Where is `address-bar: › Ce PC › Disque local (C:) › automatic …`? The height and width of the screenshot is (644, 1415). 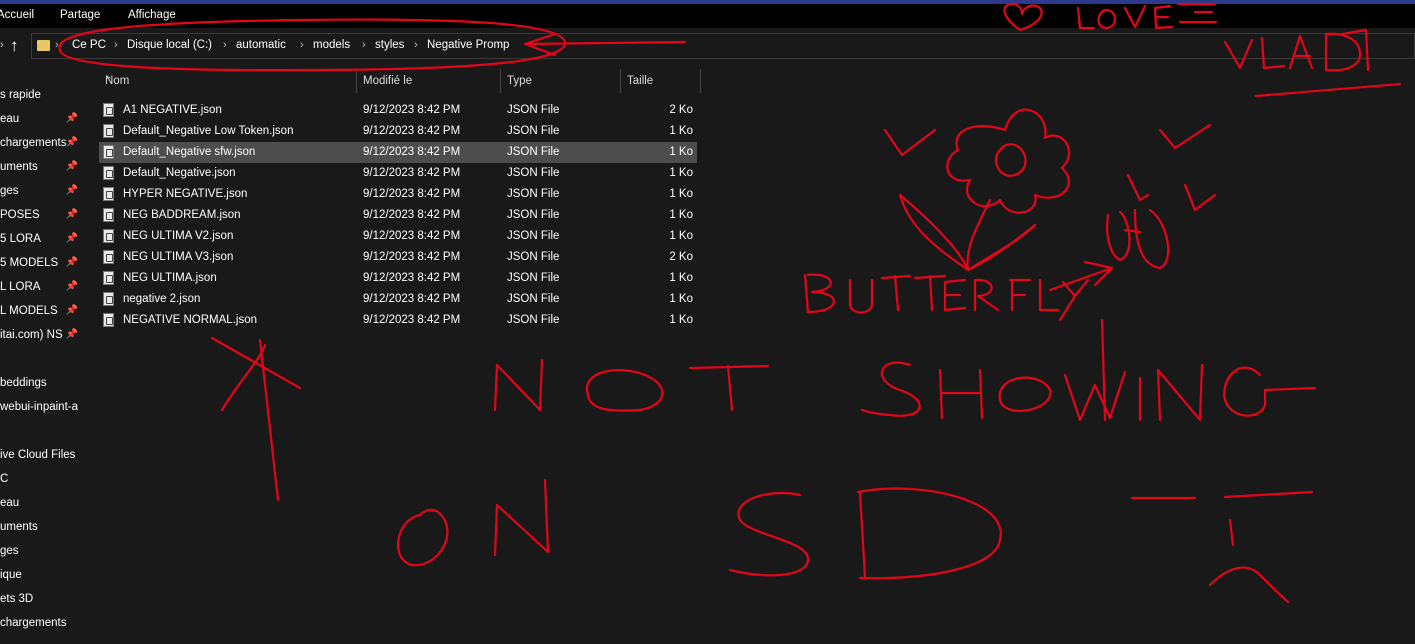 address-bar: › Ce PC › Disque local (C:) › automatic … is located at coordinates (723, 46).